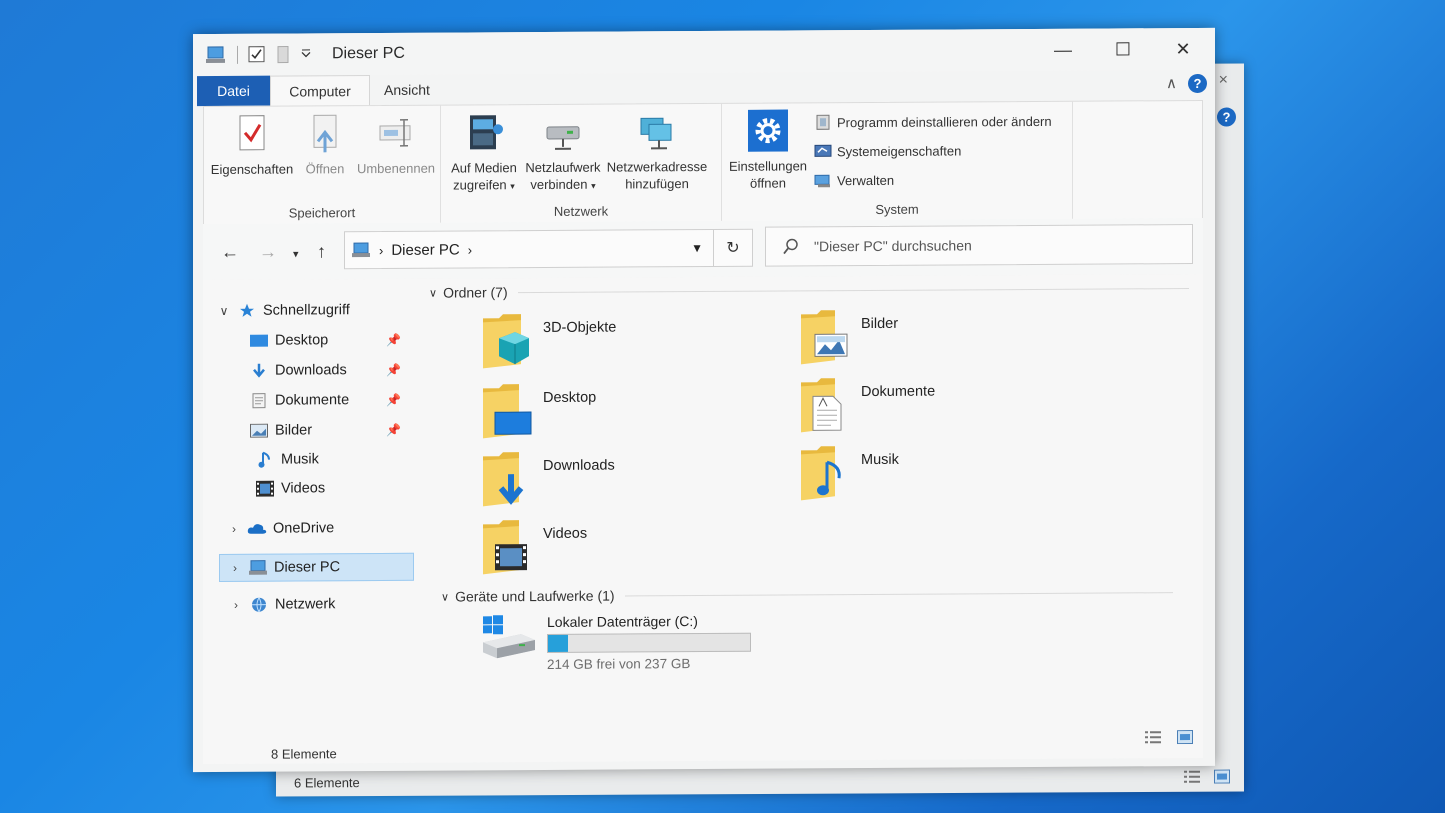 The height and width of the screenshot is (813, 1445). I want to click on ribbon-group-location-label: Speicherort, so click(322, 213).